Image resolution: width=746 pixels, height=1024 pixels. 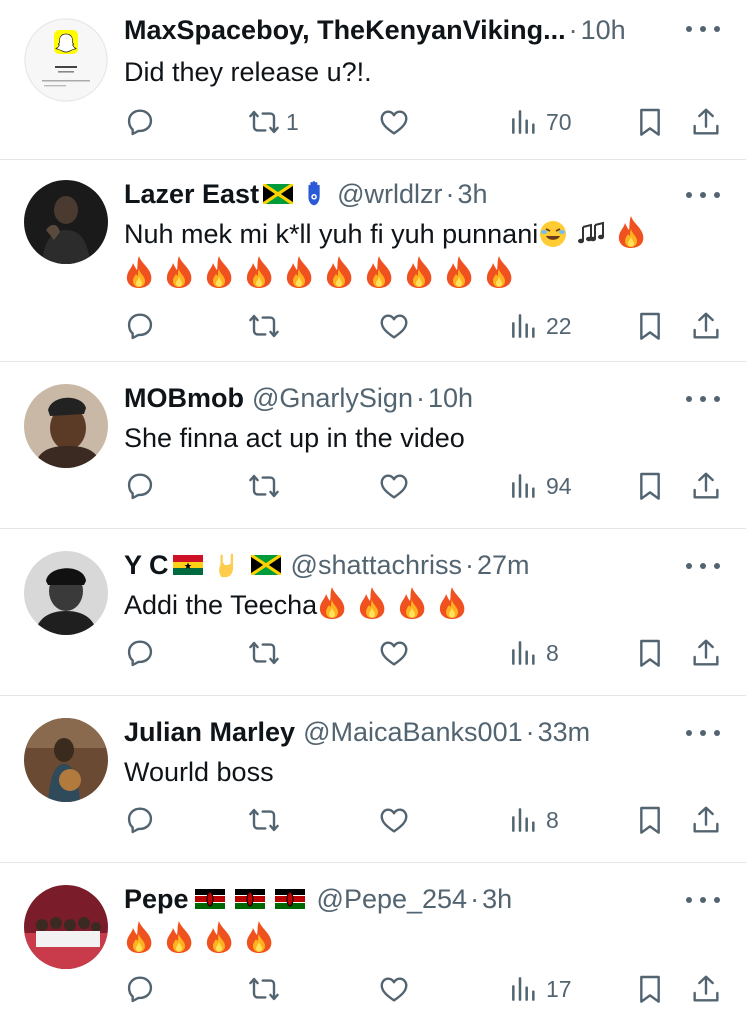 What do you see at coordinates (249, 899) in the screenshot?
I see `kenya-flag-icon` at bounding box center [249, 899].